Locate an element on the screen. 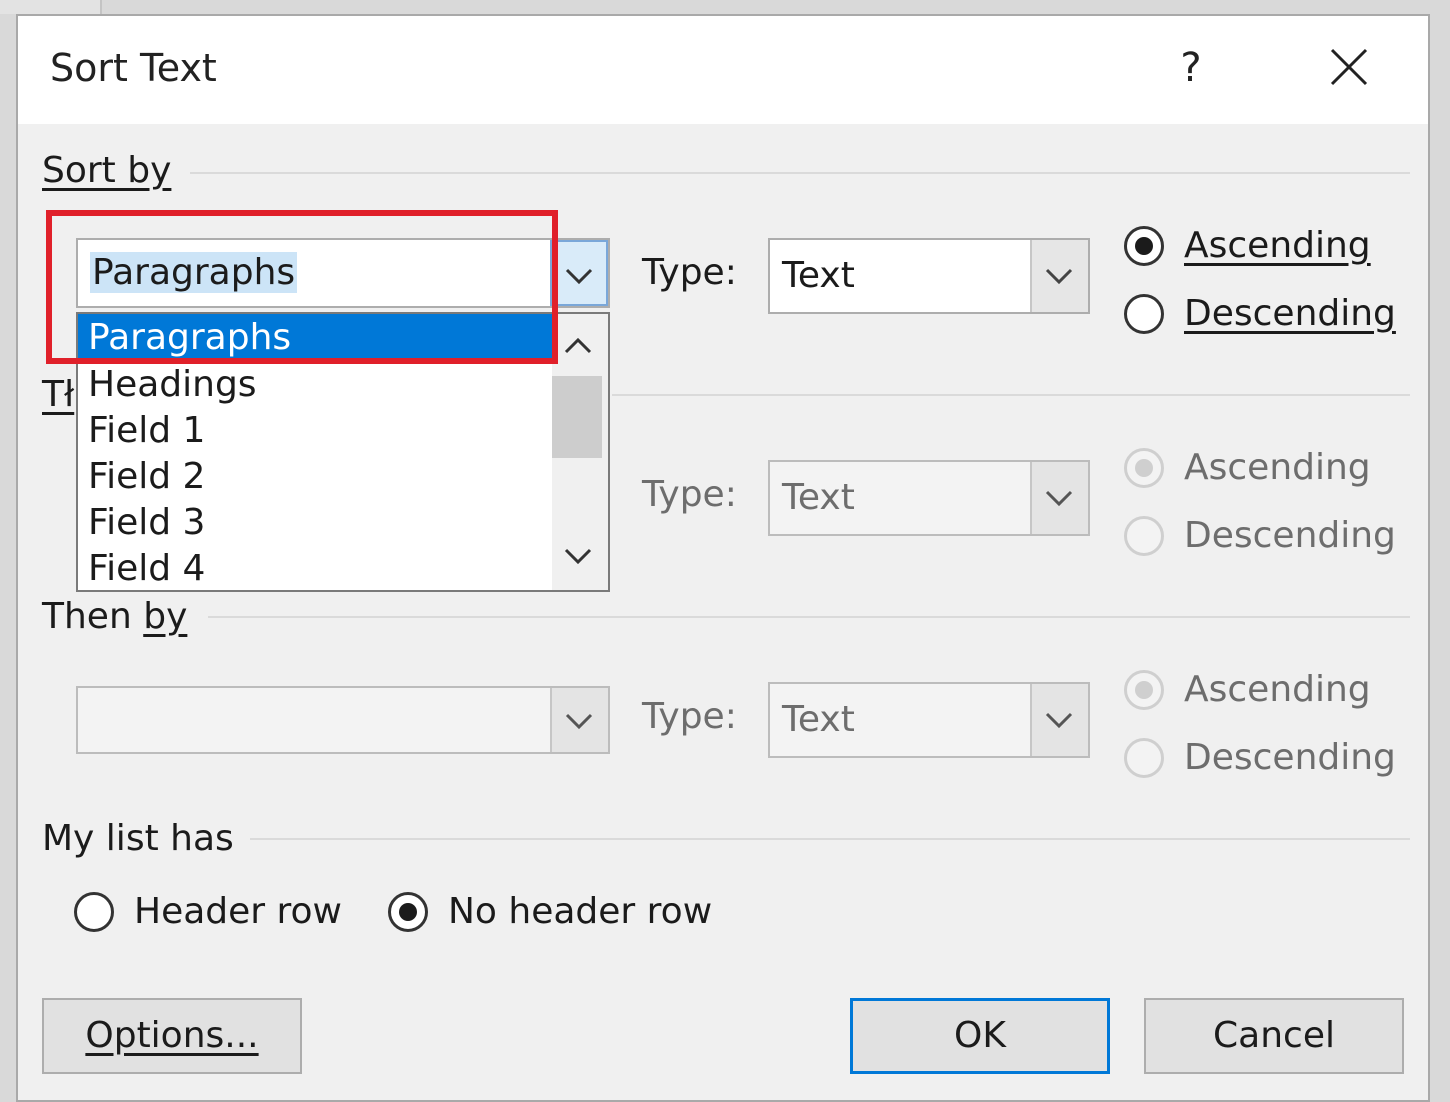 Image resolution: width=1450 pixels, height=1102 pixels. sort-by-ascending-text: Ascending is located at coordinates (1277, 245).